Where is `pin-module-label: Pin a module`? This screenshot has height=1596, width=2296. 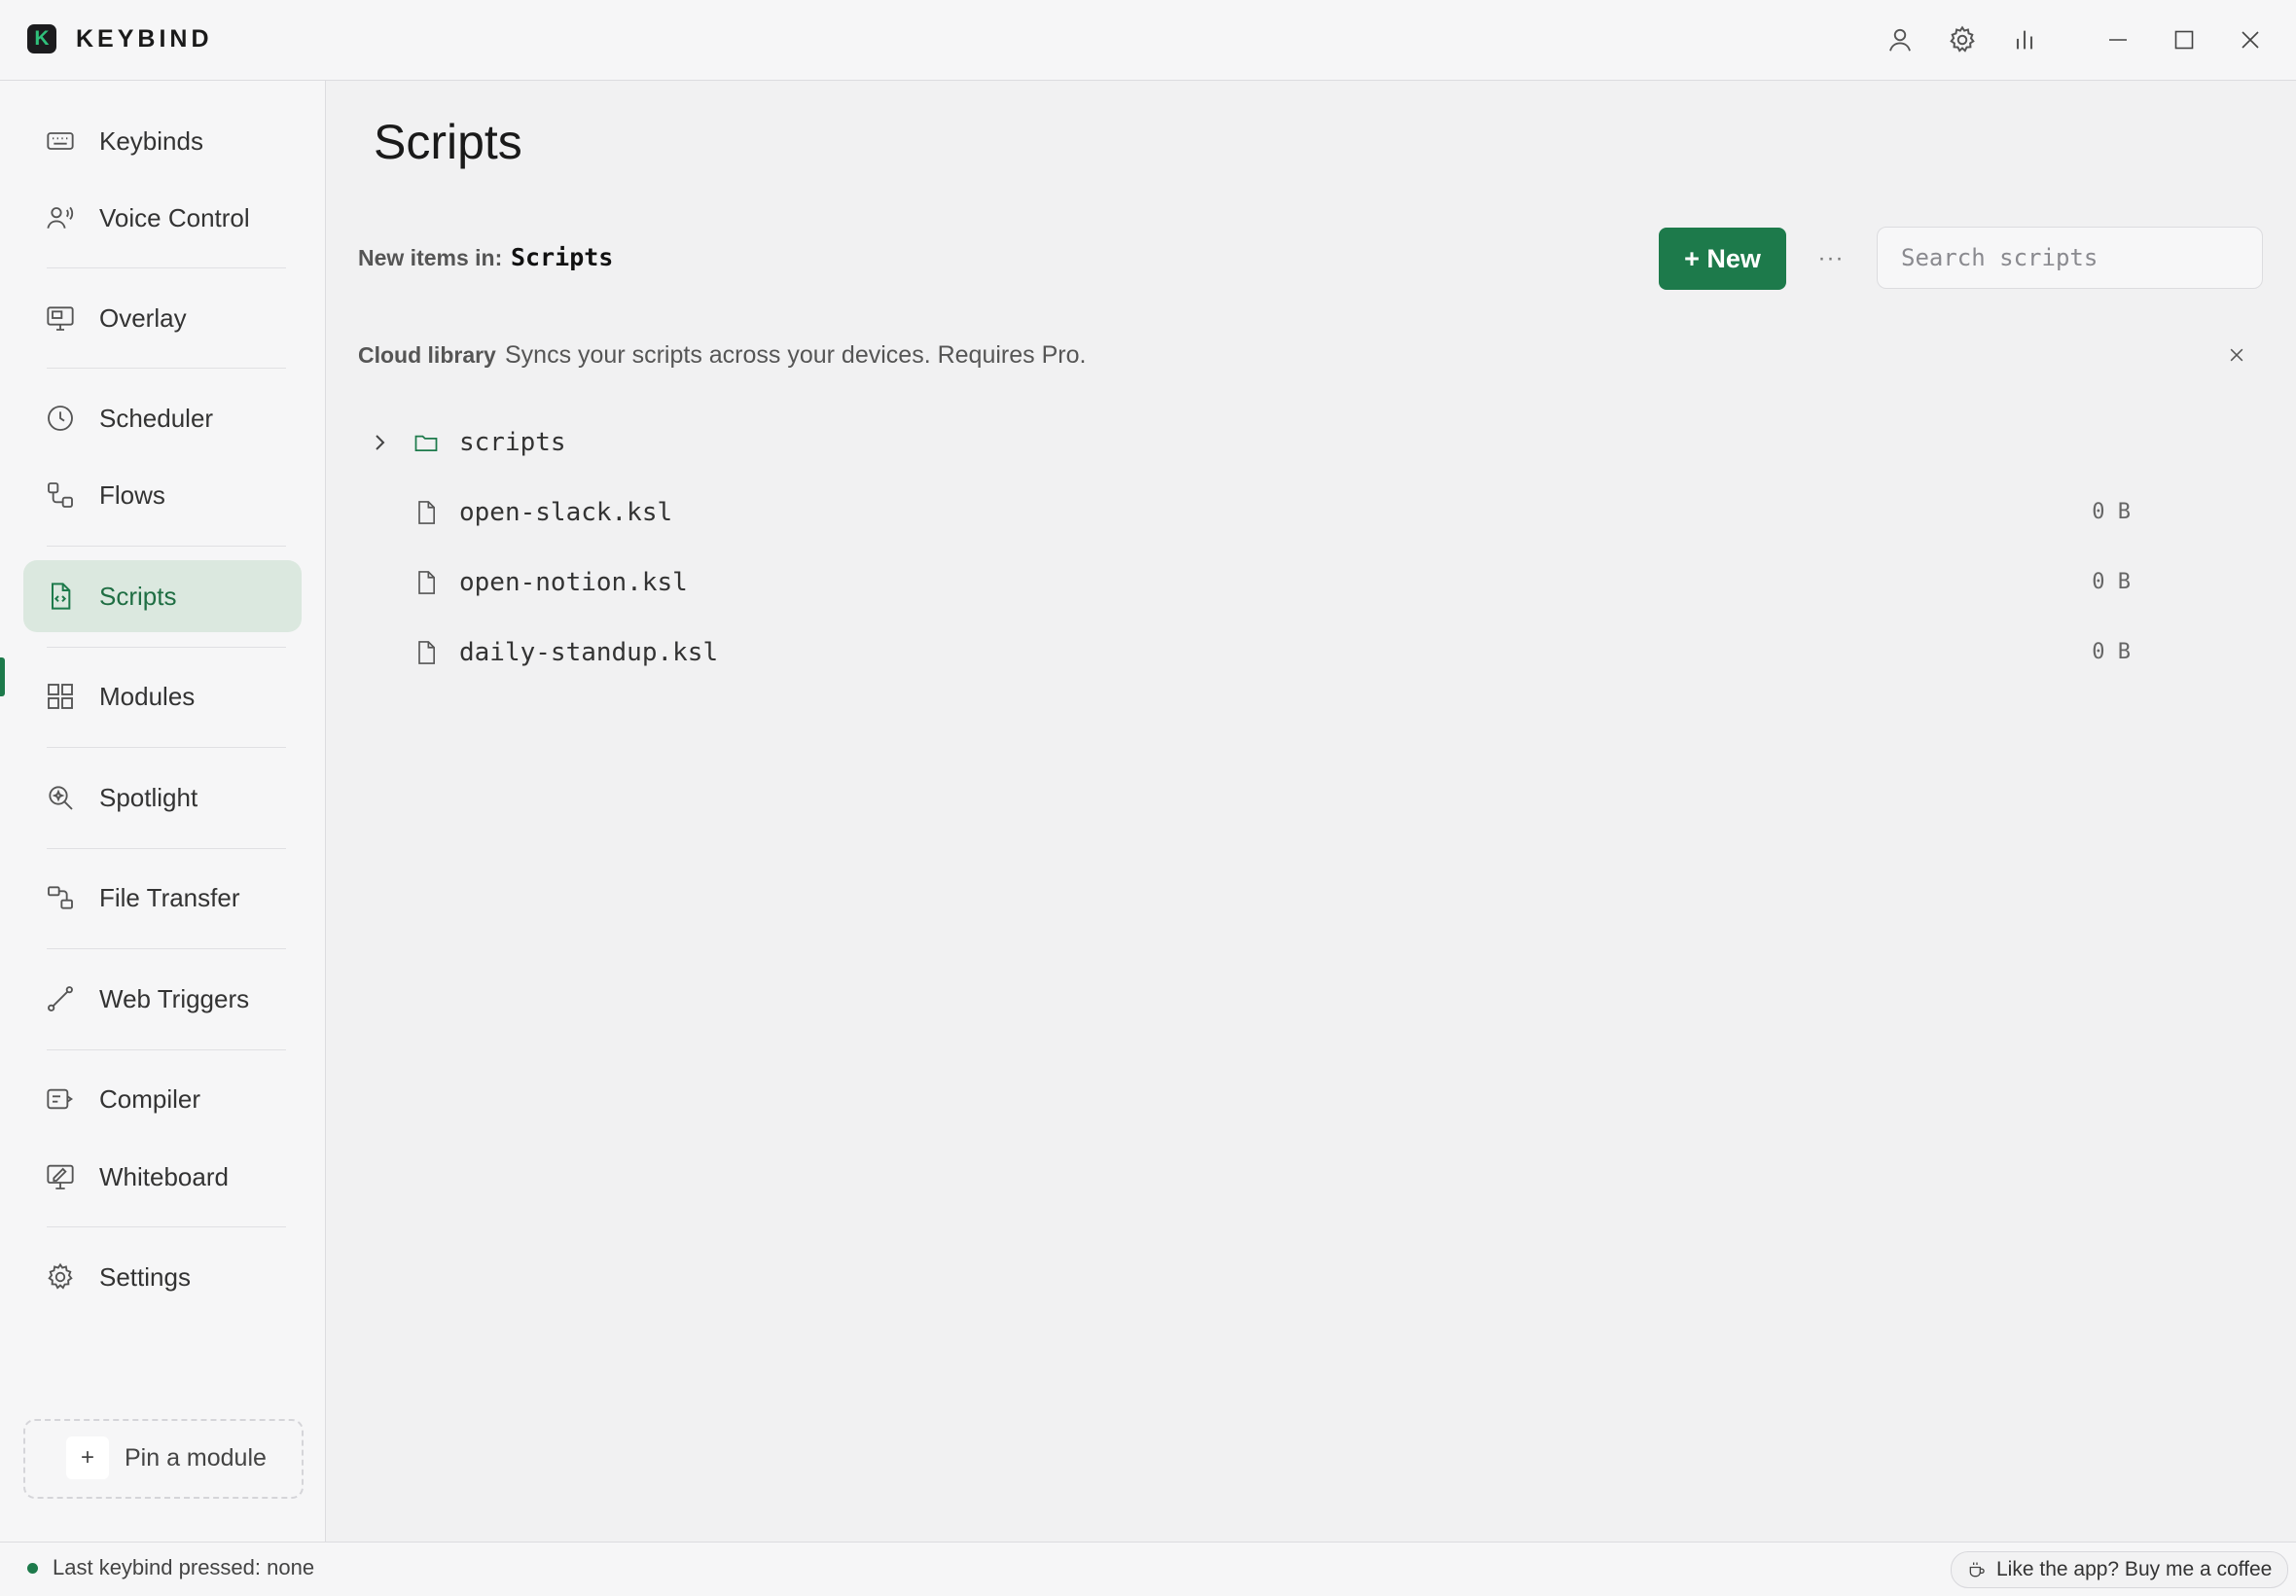 pin-module-label: Pin a module is located at coordinates (196, 1458).